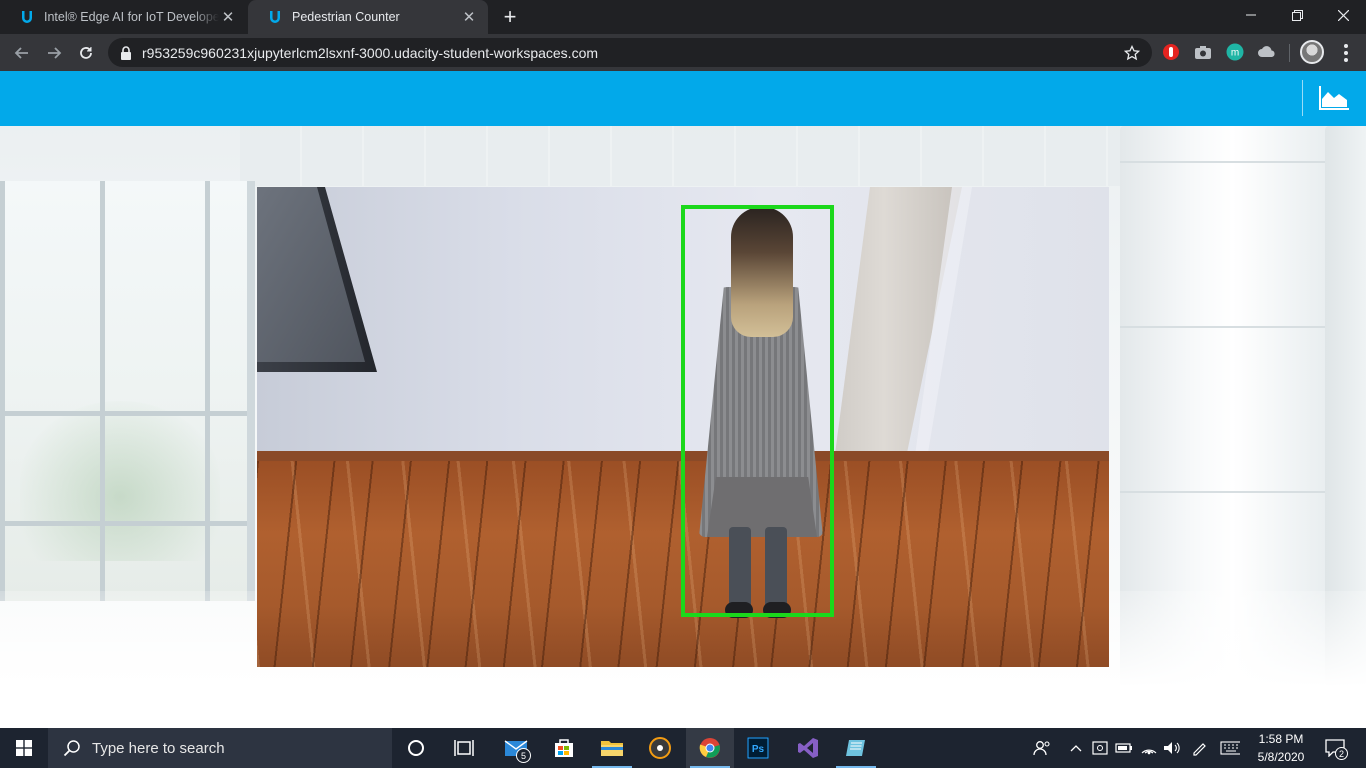 The image size is (1366, 768). I want to click on file-explorer-icon, so click(612, 748).